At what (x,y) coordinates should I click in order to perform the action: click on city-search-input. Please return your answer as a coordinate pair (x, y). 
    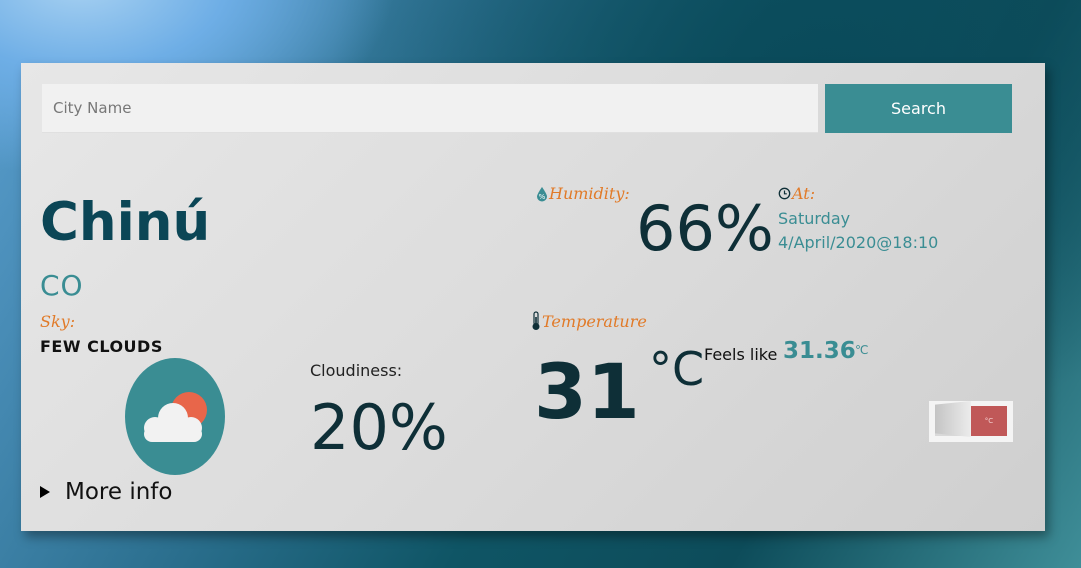
    Looking at the image, I should click on (430, 108).